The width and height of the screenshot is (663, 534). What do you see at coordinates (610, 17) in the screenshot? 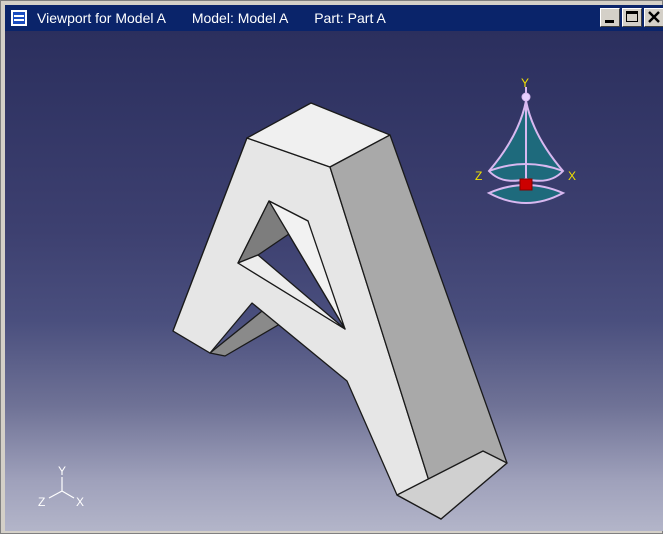
I see `minimize-button` at bounding box center [610, 17].